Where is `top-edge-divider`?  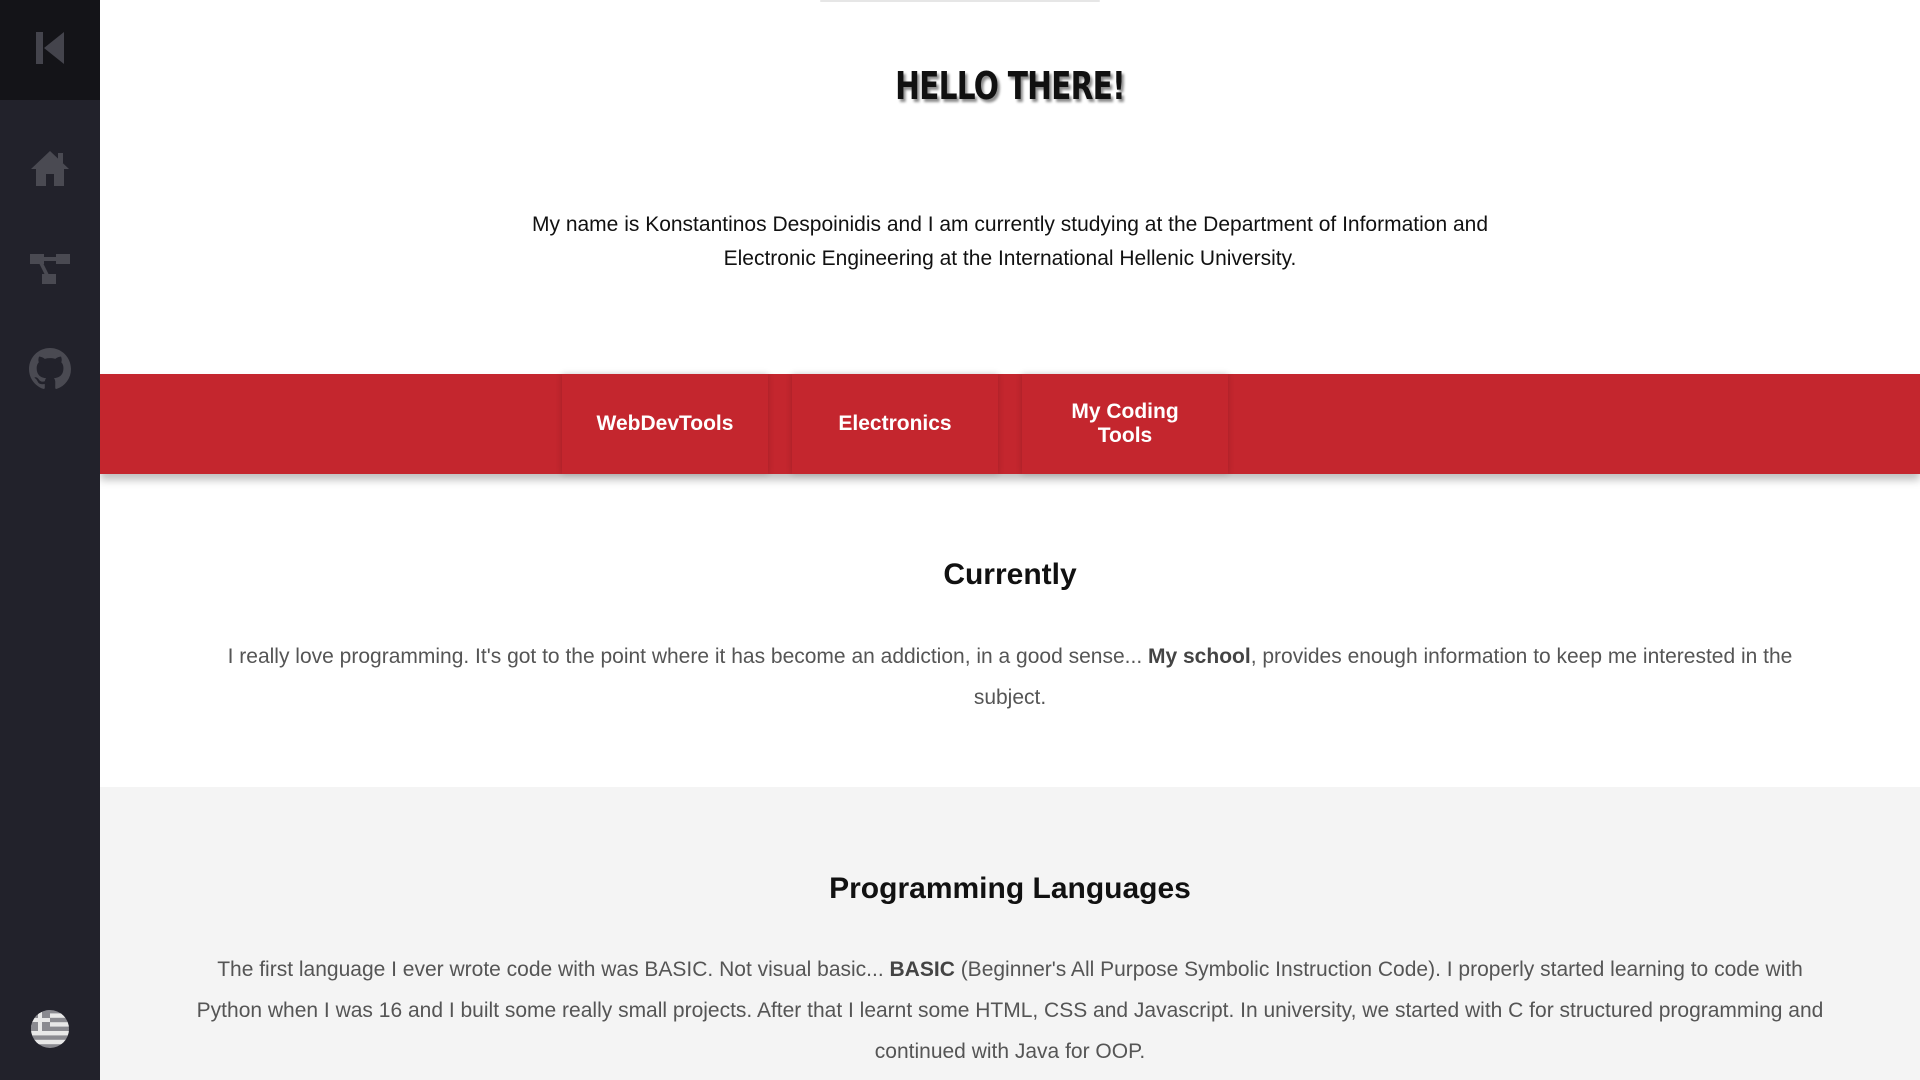
top-edge-divider is located at coordinates (960, 1).